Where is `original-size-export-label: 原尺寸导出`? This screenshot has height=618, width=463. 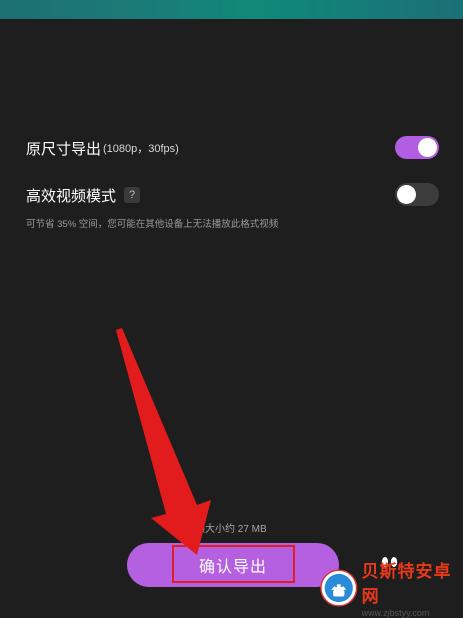 original-size-export-label: 原尺寸导出 is located at coordinates (64, 149).